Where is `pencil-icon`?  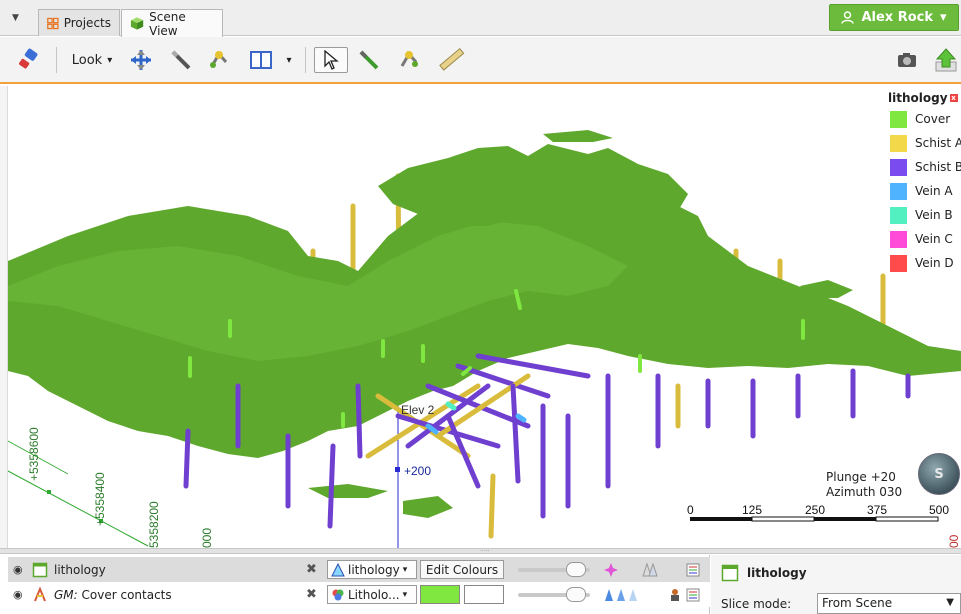
pencil-icon is located at coordinates (181, 60).